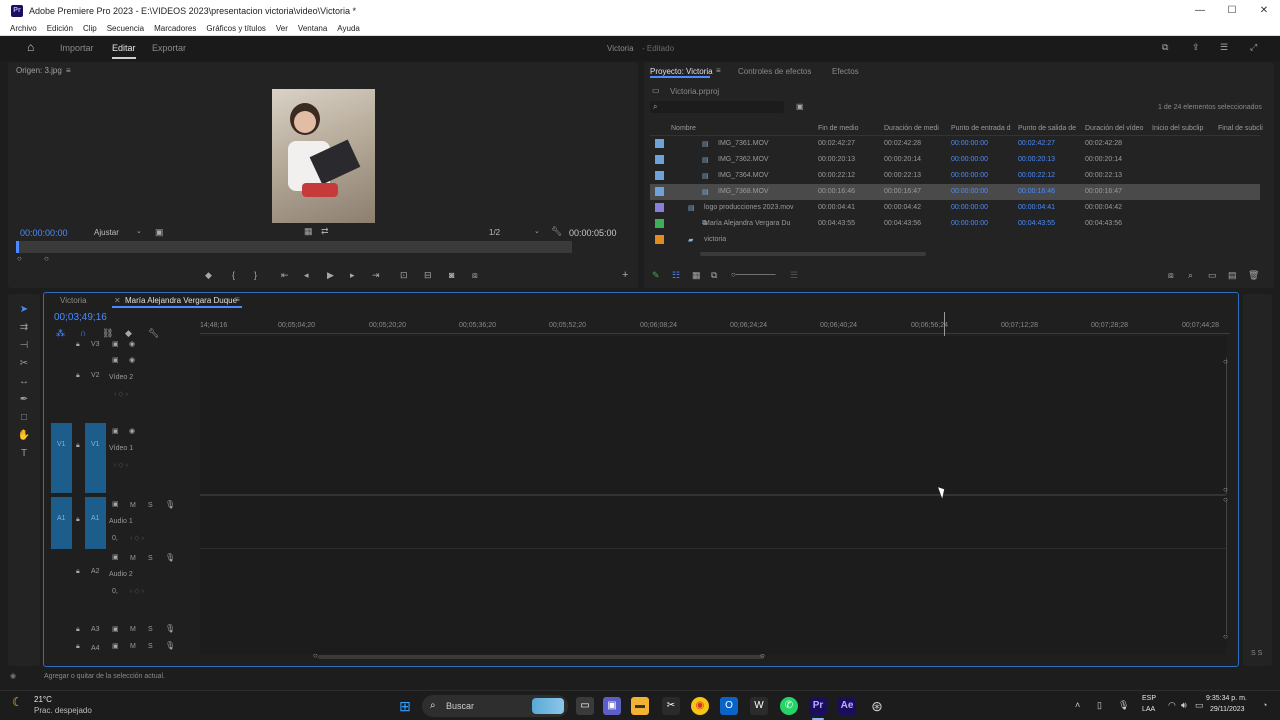 This screenshot has width=1280, height=720. I want to click on system-app-icon: ⊛, so click(877, 706).